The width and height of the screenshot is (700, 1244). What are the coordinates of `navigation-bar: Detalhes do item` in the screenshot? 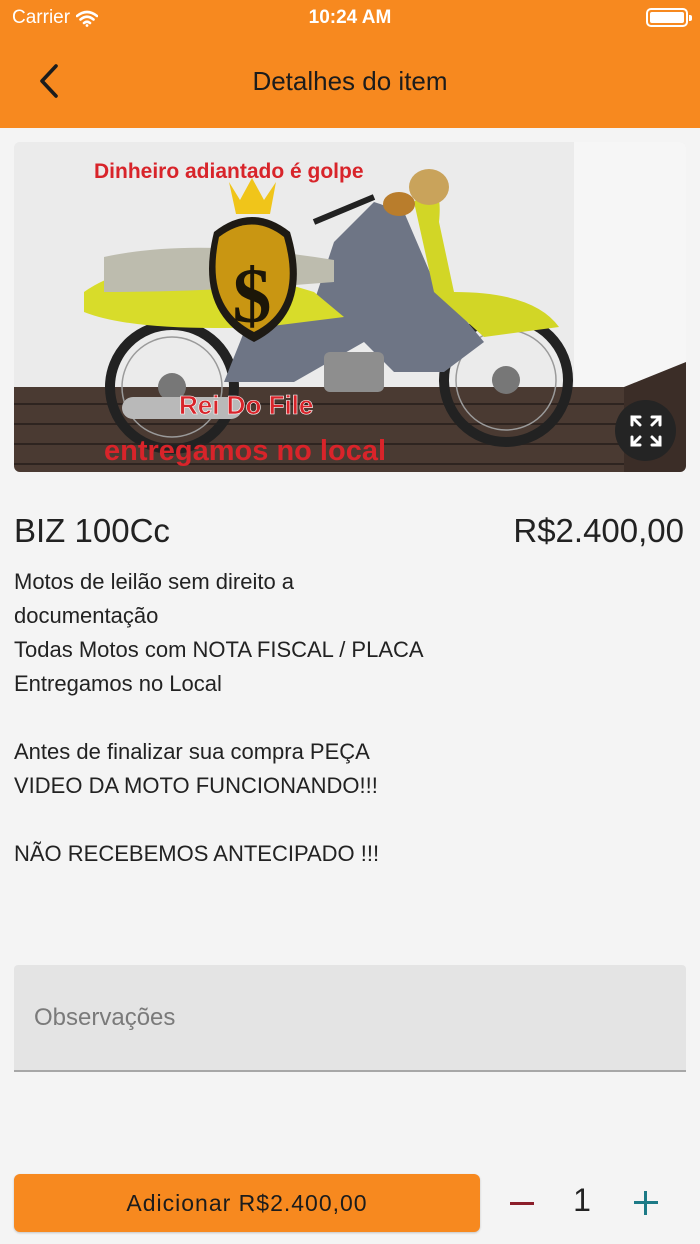 It's located at (350, 82).